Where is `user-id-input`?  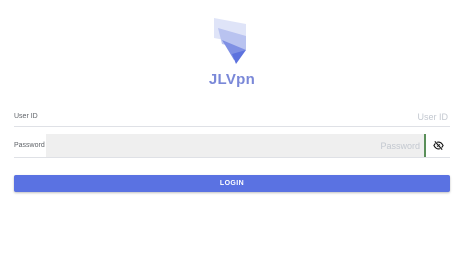 user-id-input is located at coordinates (248, 116).